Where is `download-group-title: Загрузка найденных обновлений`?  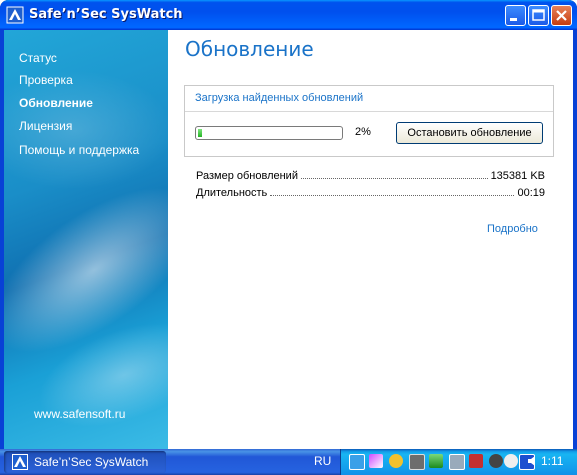 download-group-title: Загрузка найденных обновлений is located at coordinates (279, 98).